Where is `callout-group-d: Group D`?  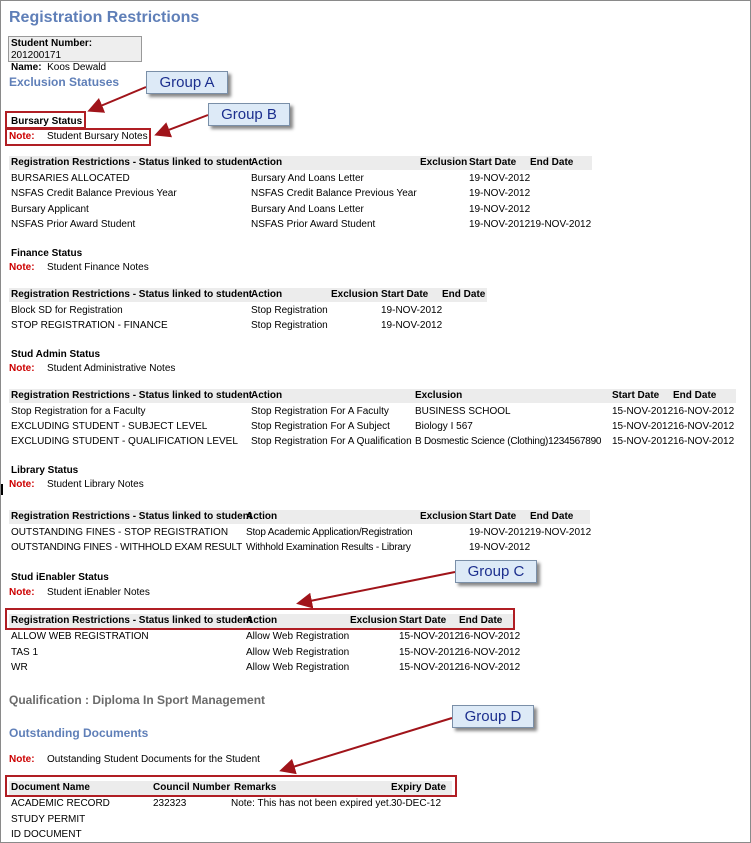 callout-group-d: Group D is located at coordinates (493, 716).